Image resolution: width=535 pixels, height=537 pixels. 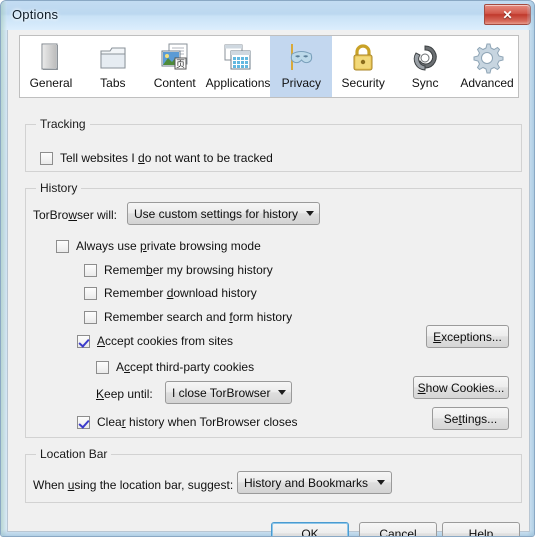 I want to click on remember-search-form-label: Remember search and form history, so click(x=198, y=317).